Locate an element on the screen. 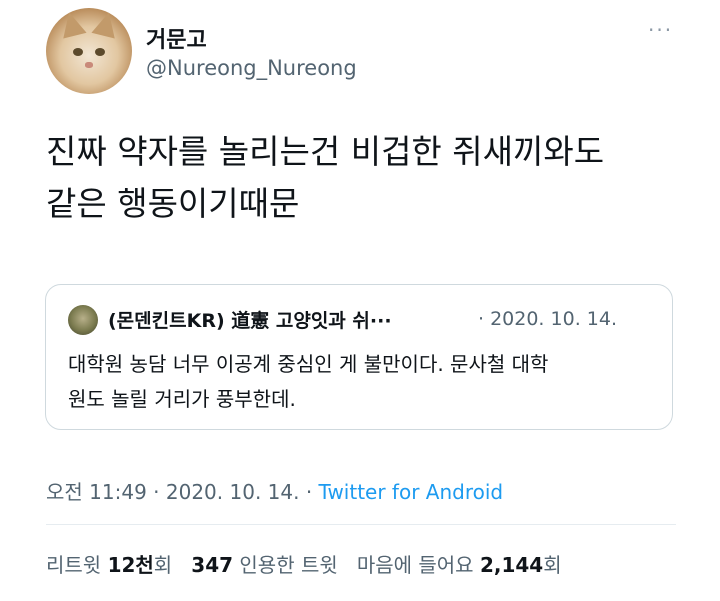  quoted-author-name: (몬덴킨트KR) 道憲 고양잇과 쉬··· is located at coordinates (250, 321).